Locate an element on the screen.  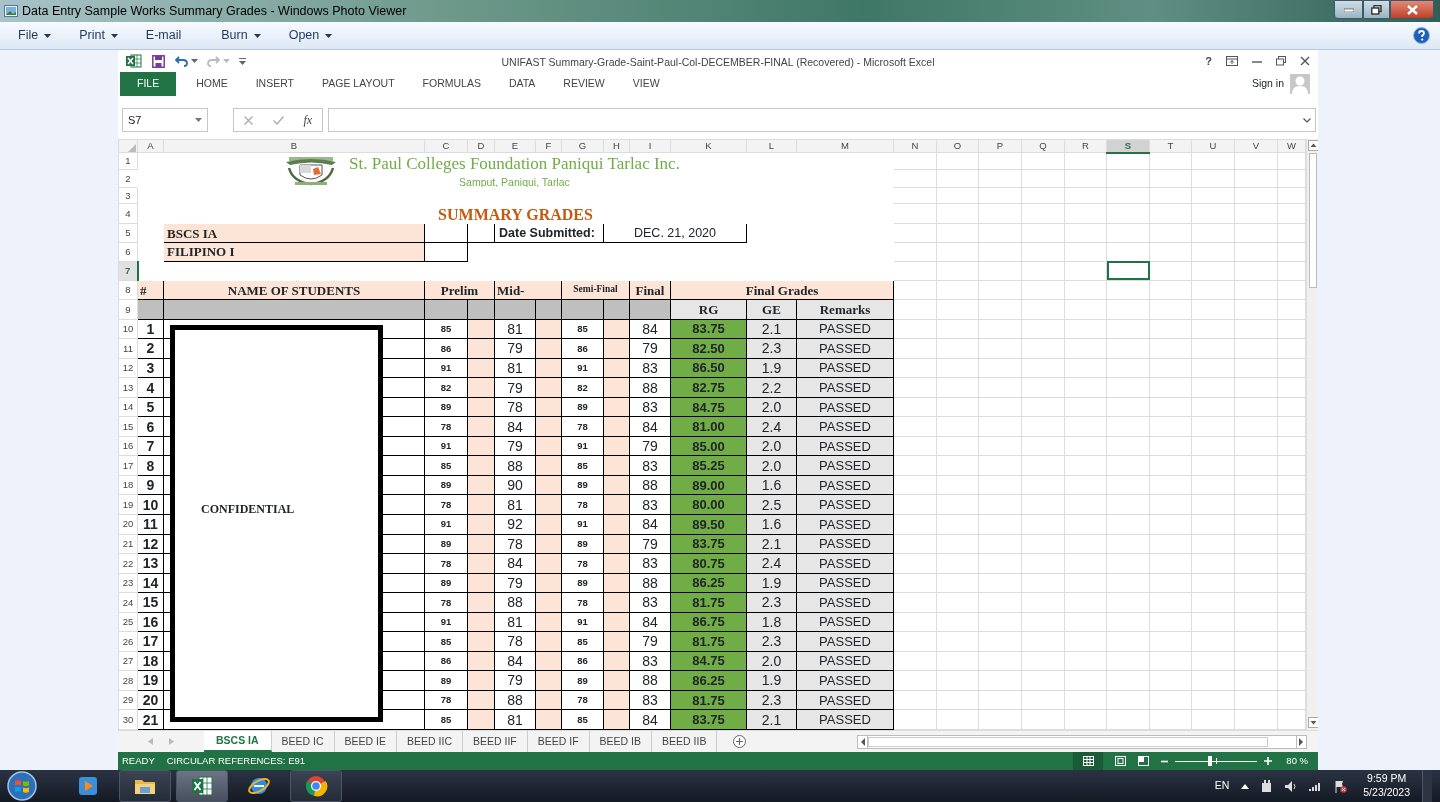
save-icon is located at coordinates (158, 61).